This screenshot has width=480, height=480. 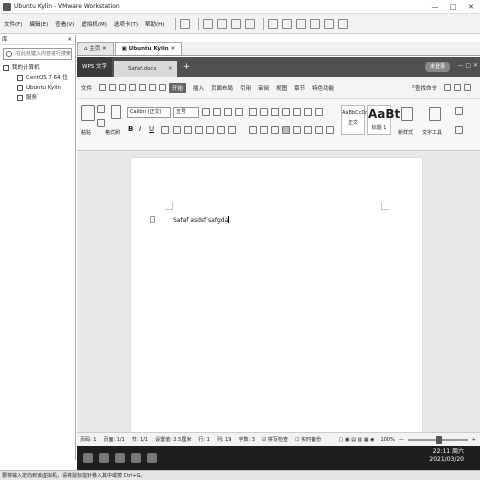 What do you see at coordinates (37, 78) in the screenshot?
I see `tree-item-centos: CentOS 7 64 位` at bounding box center [37, 78].